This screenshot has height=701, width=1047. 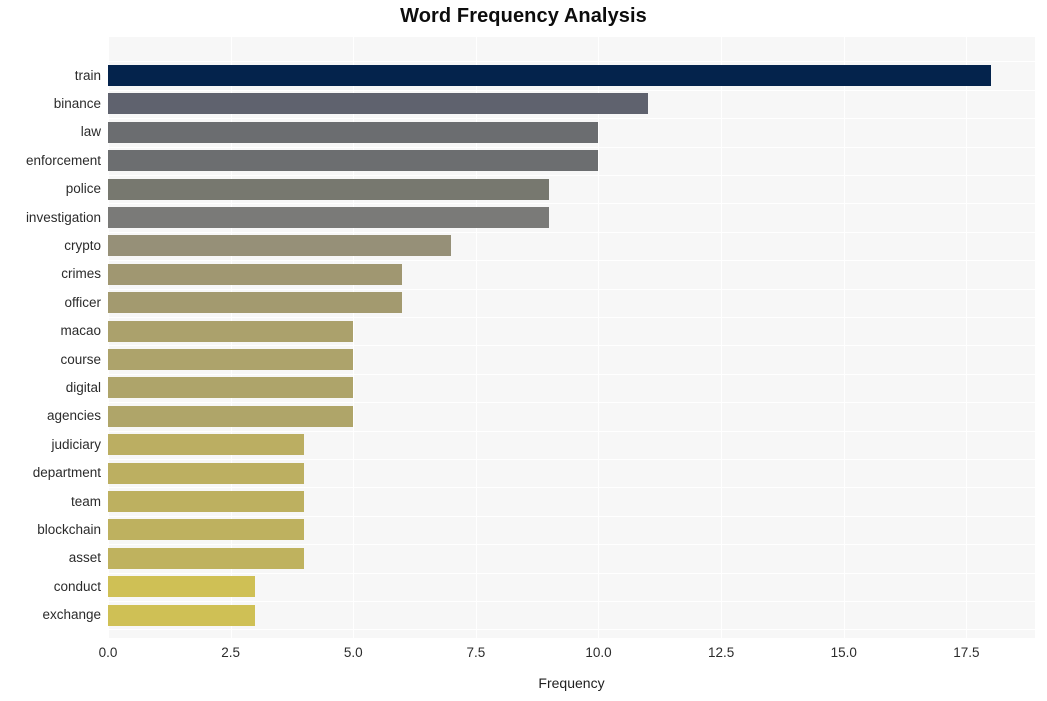 I want to click on y-axis-tick-label: macao, so click(x=80, y=331).